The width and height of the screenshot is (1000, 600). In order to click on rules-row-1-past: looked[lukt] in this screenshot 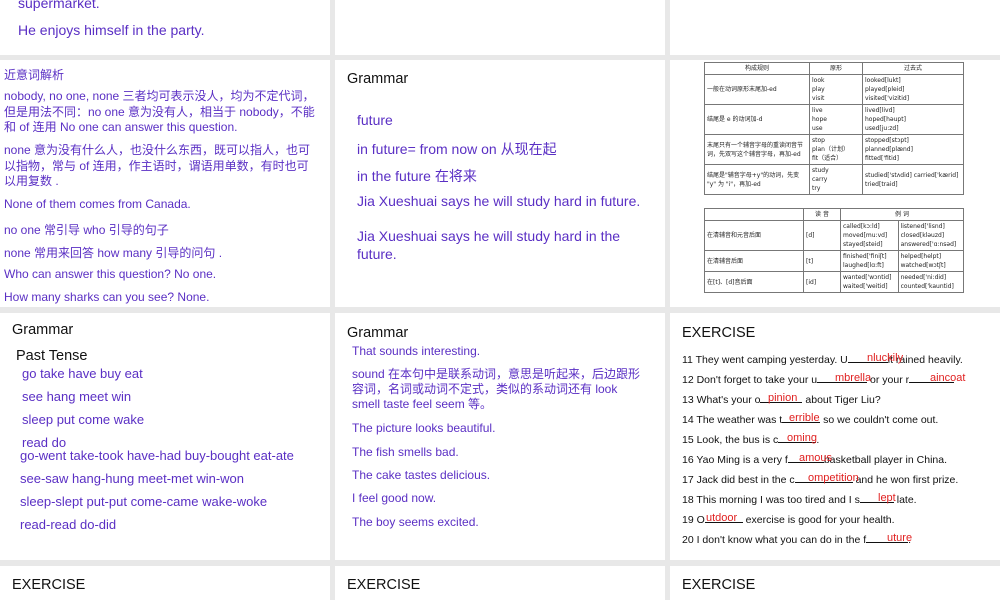, I will do `click(883, 80)`.